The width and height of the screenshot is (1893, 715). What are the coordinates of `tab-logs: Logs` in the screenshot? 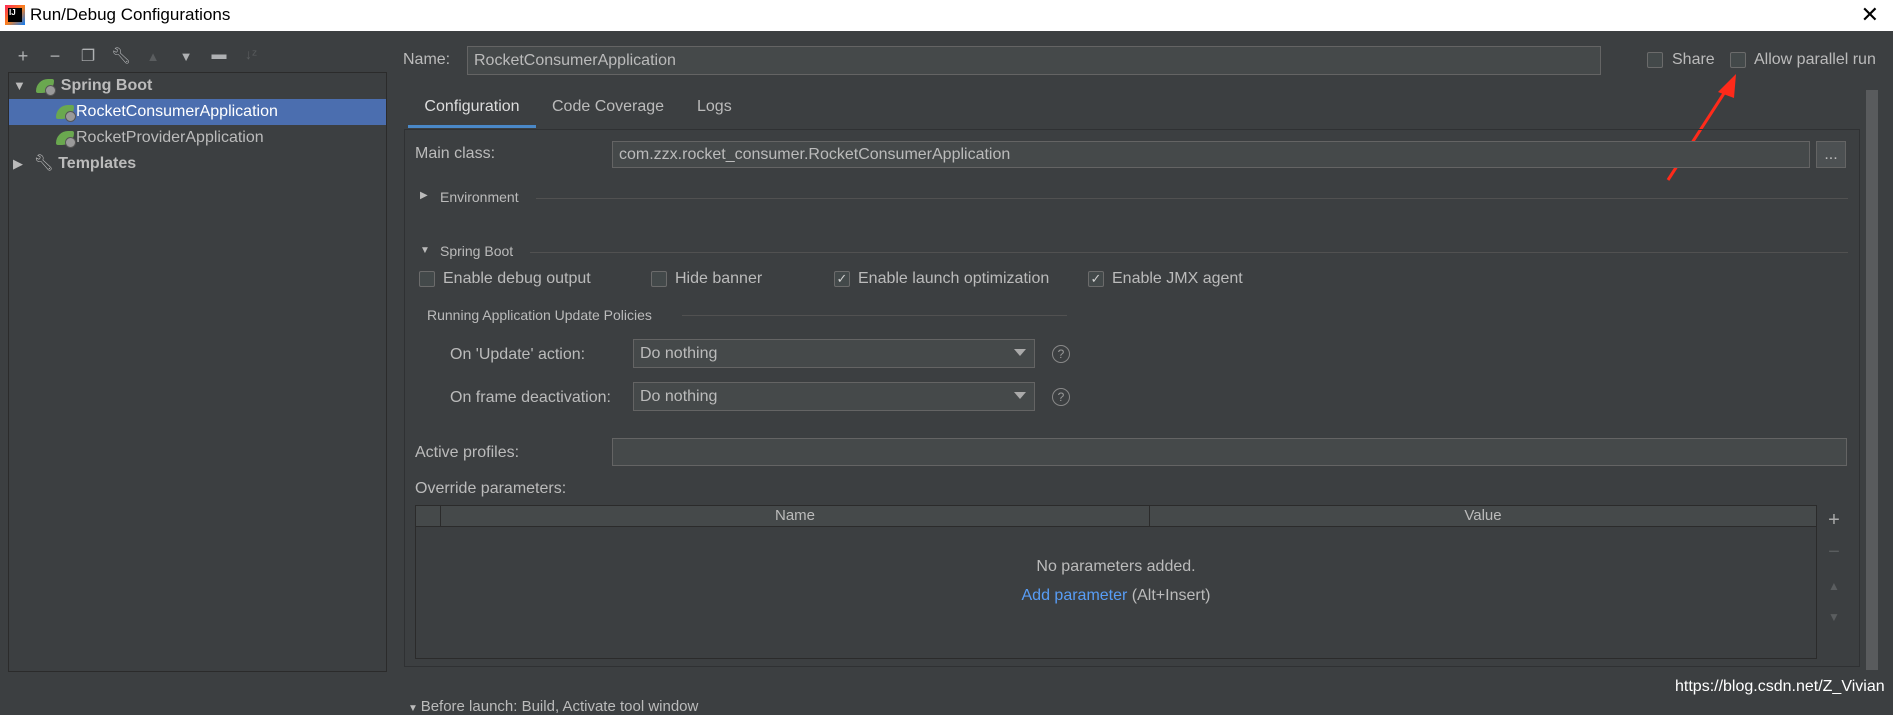 It's located at (714, 112).